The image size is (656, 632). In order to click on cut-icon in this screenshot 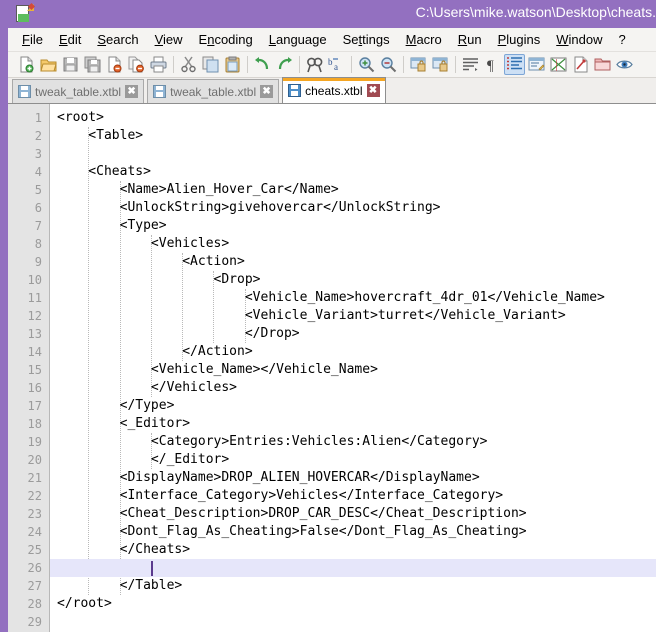, I will do `click(188, 64)`.